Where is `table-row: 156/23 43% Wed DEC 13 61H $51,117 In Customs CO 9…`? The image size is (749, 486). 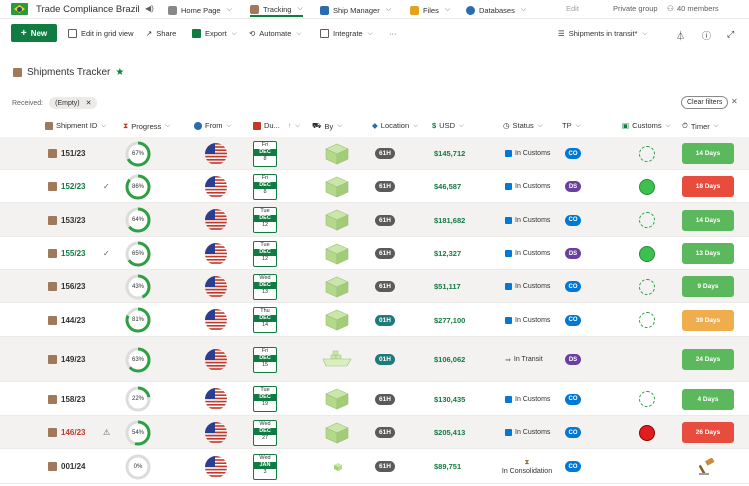
table-row: 156/23 43% Wed DEC 13 61H $51,117 In Customs CO 9… is located at coordinates (374, 286).